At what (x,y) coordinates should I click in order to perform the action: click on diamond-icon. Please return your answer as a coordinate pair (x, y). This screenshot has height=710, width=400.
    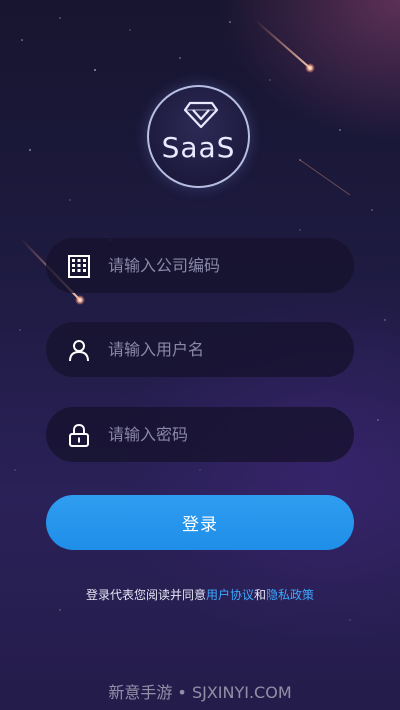
    Looking at the image, I should click on (201, 115).